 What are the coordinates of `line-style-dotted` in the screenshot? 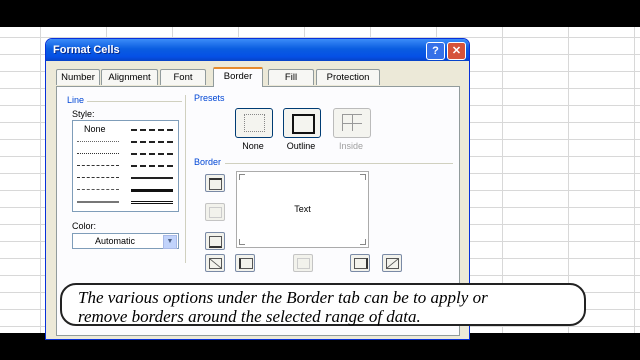 It's located at (98, 153).